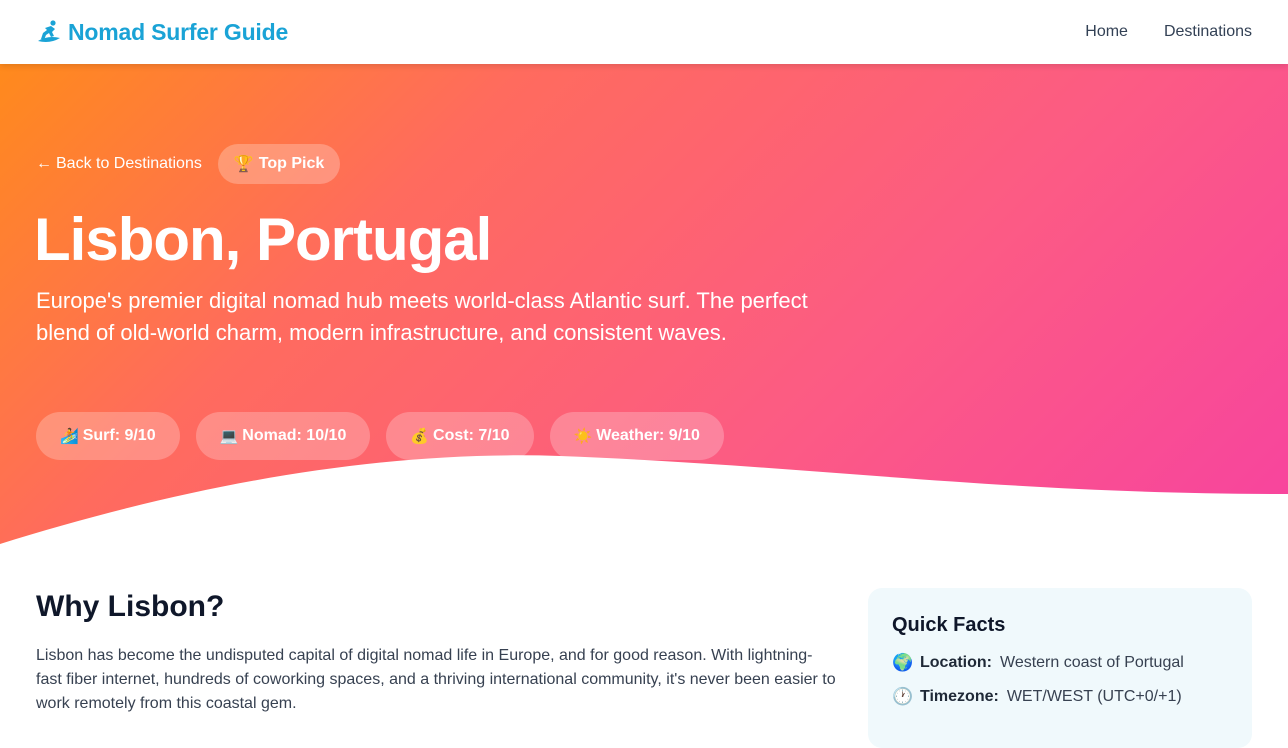  What do you see at coordinates (644, 499) in the screenshot?
I see `hero-wave-divider` at bounding box center [644, 499].